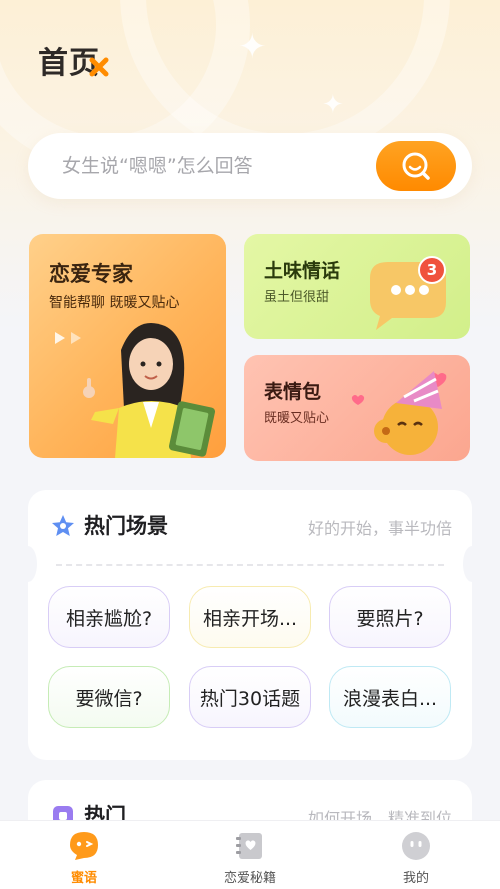 This screenshot has height=889, width=500. I want to click on section-title: 热门场景, so click(126, 526).